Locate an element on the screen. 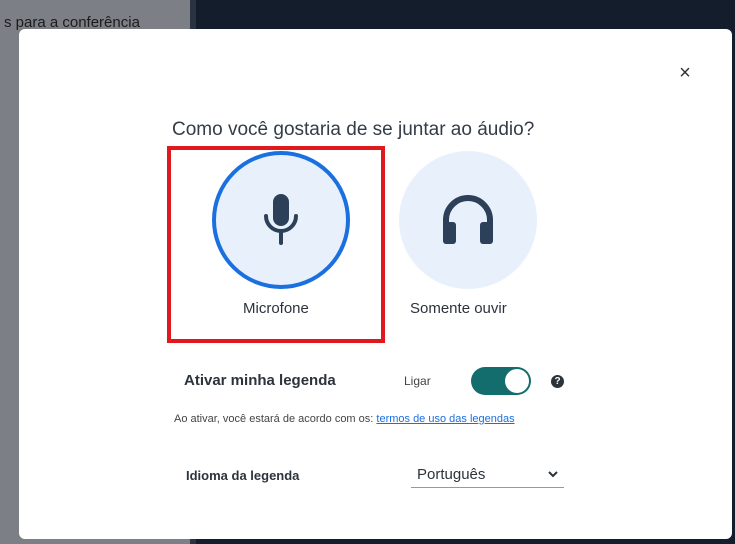 This screenshot has width=735, height=544. language-label: Idioma da legenda is located at coordinates (243, 475).